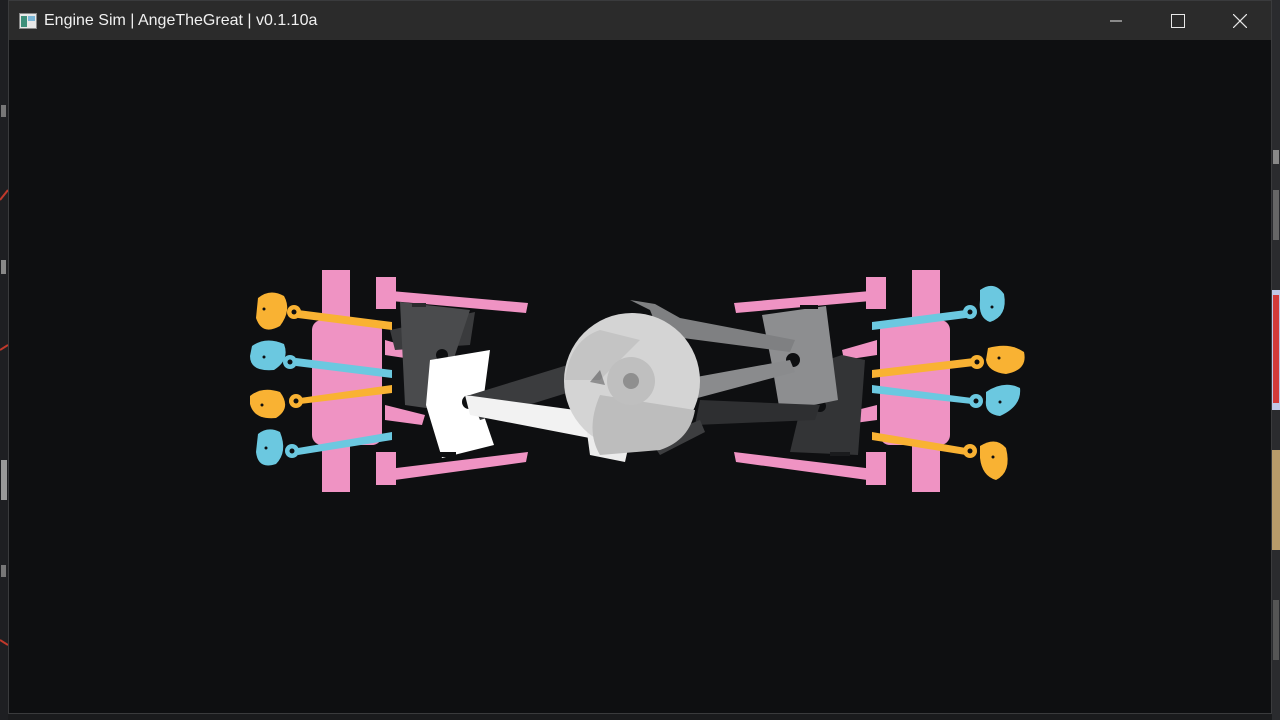 This screenshot has width=1280, height=720. I want to click on close-icon, so click(1240, 20).